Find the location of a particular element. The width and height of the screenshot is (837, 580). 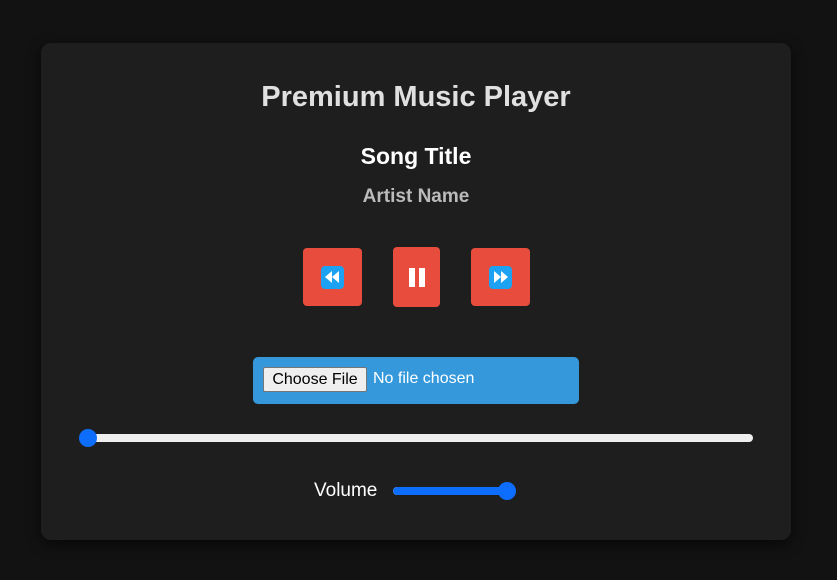

file-input-container: Choose File No file chosen is located at coordinates (416, 380).